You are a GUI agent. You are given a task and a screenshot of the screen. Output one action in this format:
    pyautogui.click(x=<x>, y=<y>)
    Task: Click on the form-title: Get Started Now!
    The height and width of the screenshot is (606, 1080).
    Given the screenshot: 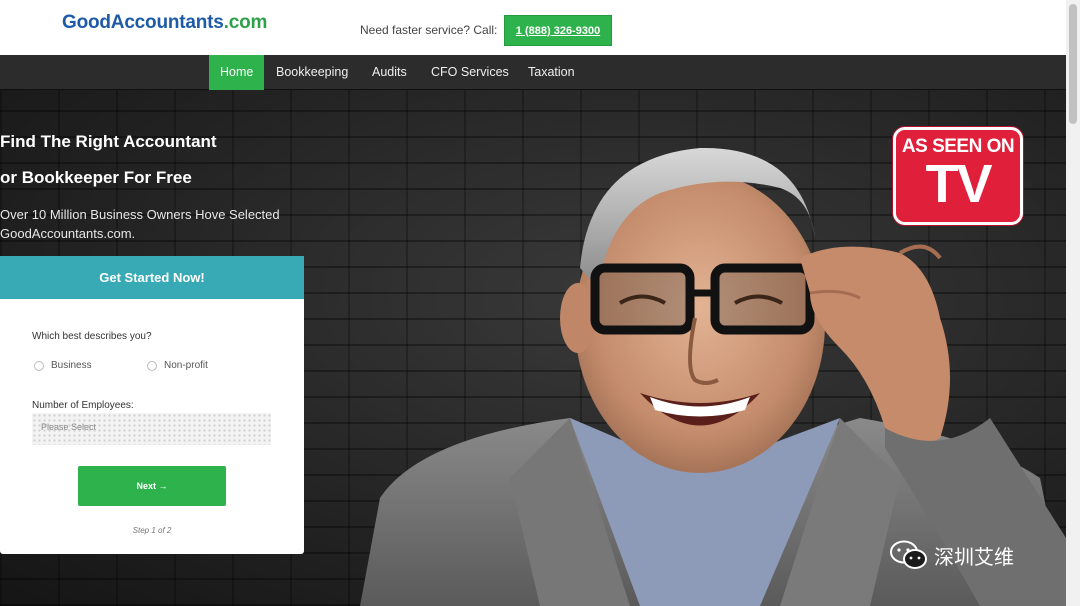 What is the action you would take?
    pyautogui.click(x=152, y=277)
    